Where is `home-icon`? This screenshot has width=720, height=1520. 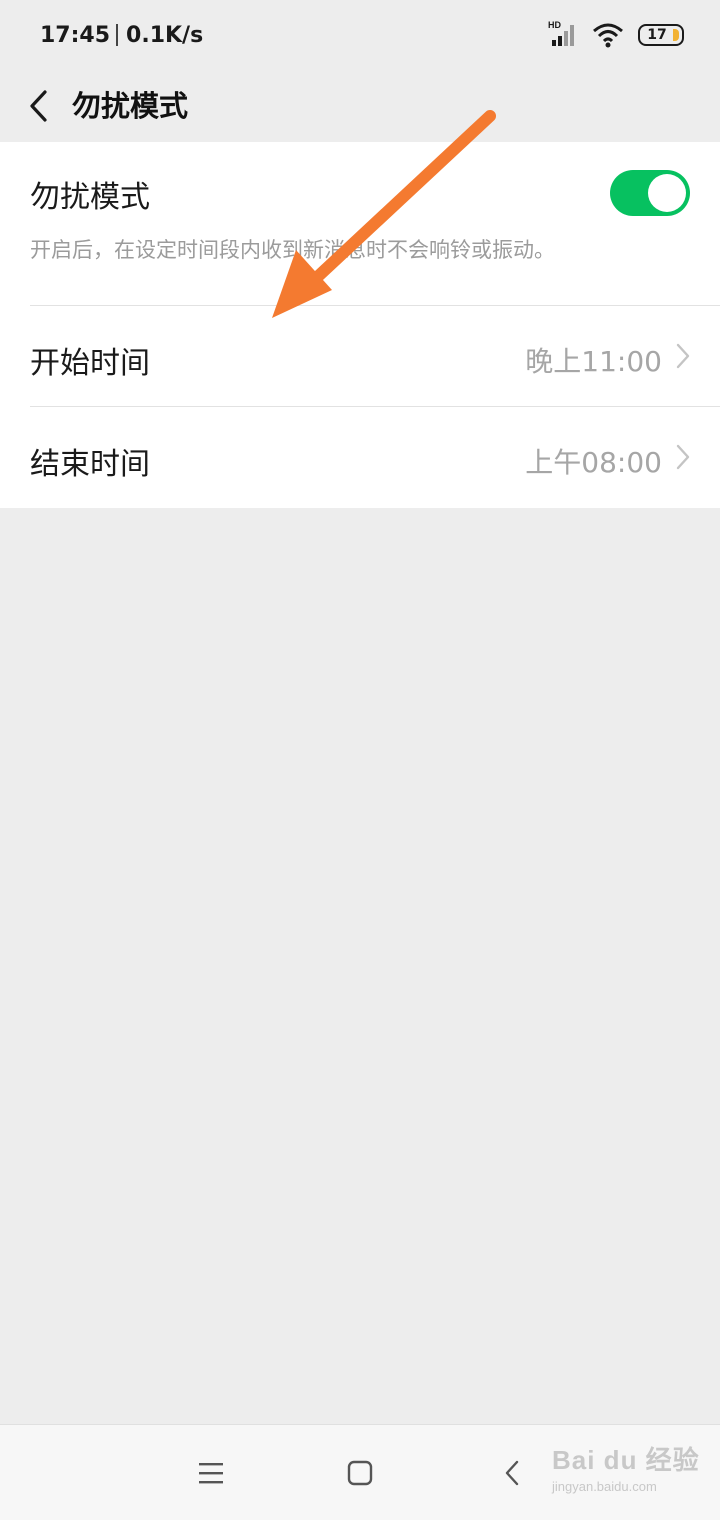 home-icon is located at coordinates (360, 1473).